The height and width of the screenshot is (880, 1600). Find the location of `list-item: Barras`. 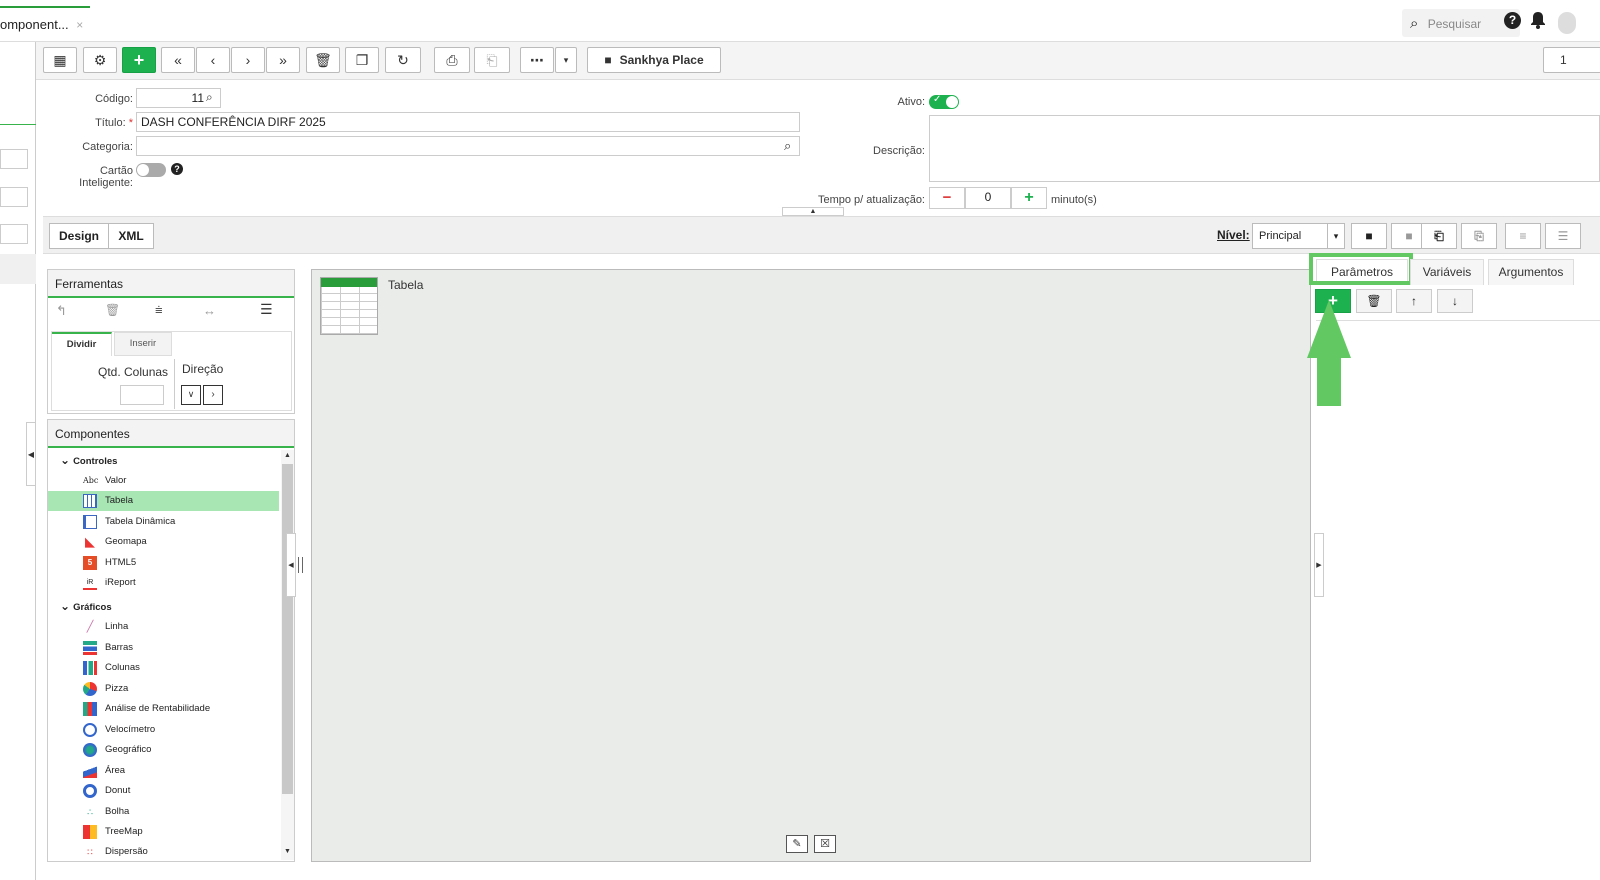

list-item: Barras is located at coordinates (163, 648).